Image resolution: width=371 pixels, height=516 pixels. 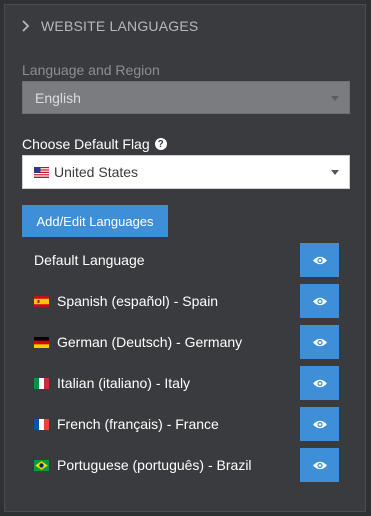 What do you see at coordinates (41, 424) in the screenshot?
I see `france-flag-icon` at bounding box center [41, 424].